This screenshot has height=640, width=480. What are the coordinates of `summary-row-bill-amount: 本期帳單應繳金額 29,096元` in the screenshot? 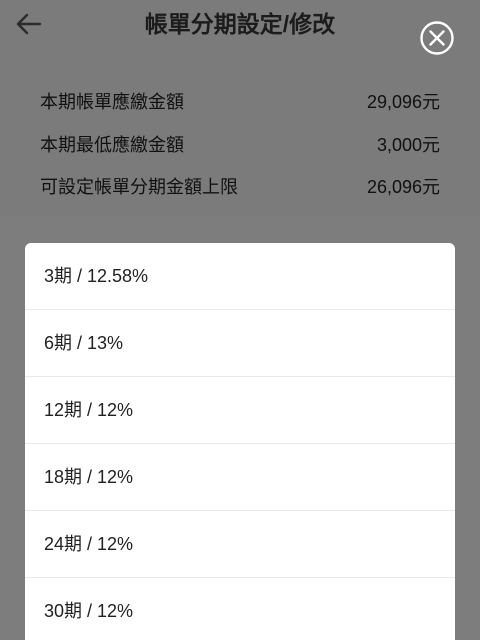 It's located at (240, 102).